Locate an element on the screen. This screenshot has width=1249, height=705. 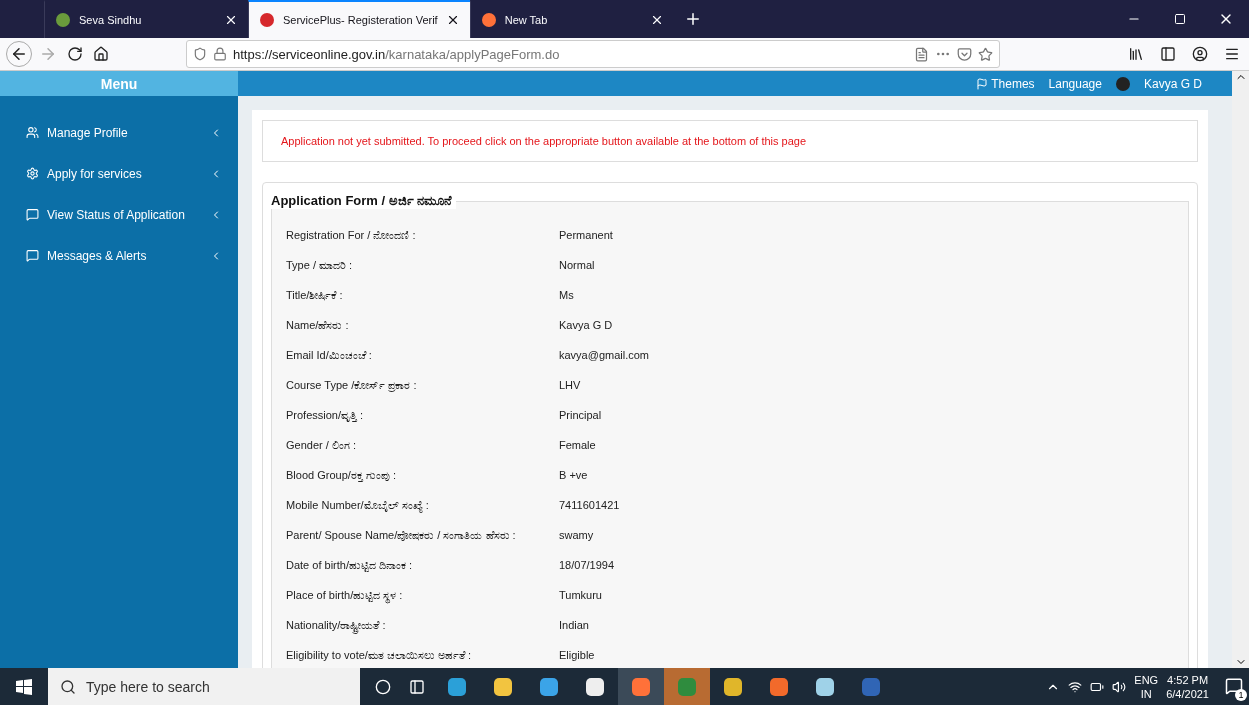
taskbar-search: Type here to search is located at coordinates (204, 686).